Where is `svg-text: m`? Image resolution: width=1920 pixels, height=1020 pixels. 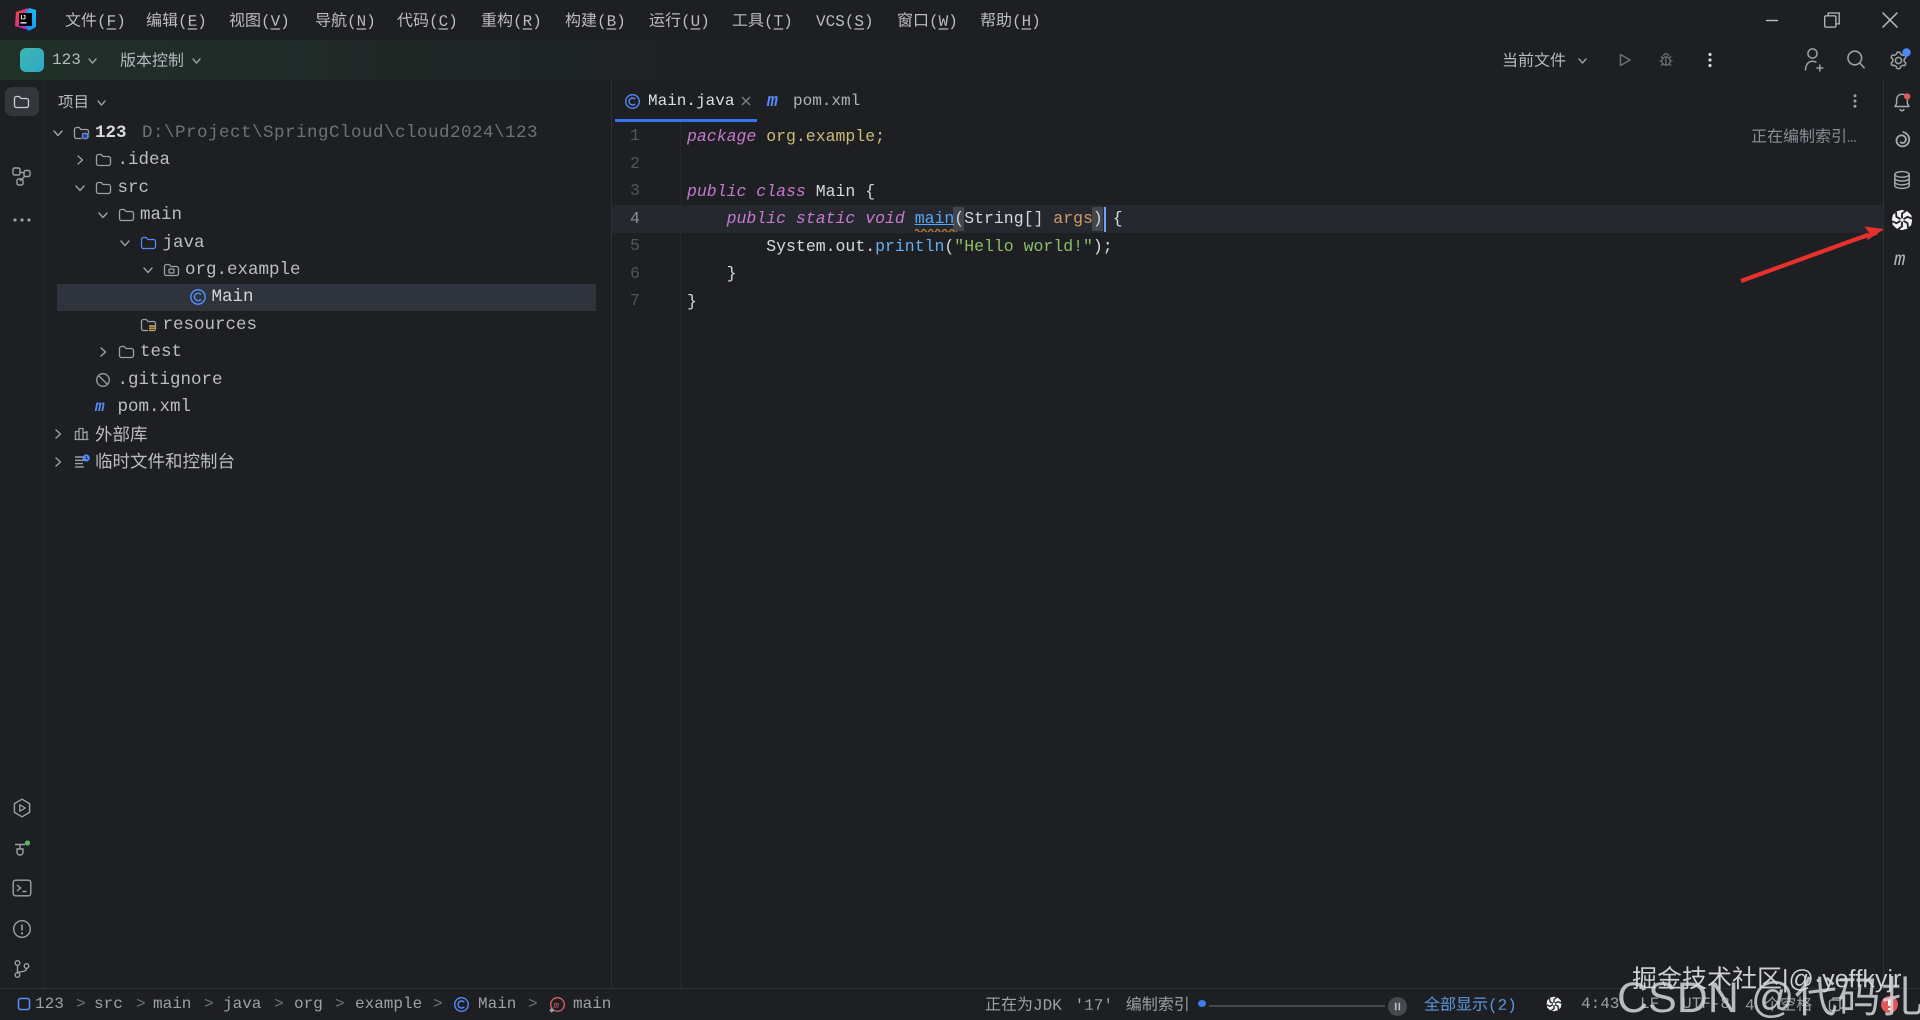 svg-text: m is located at coordinates (557, 1006).